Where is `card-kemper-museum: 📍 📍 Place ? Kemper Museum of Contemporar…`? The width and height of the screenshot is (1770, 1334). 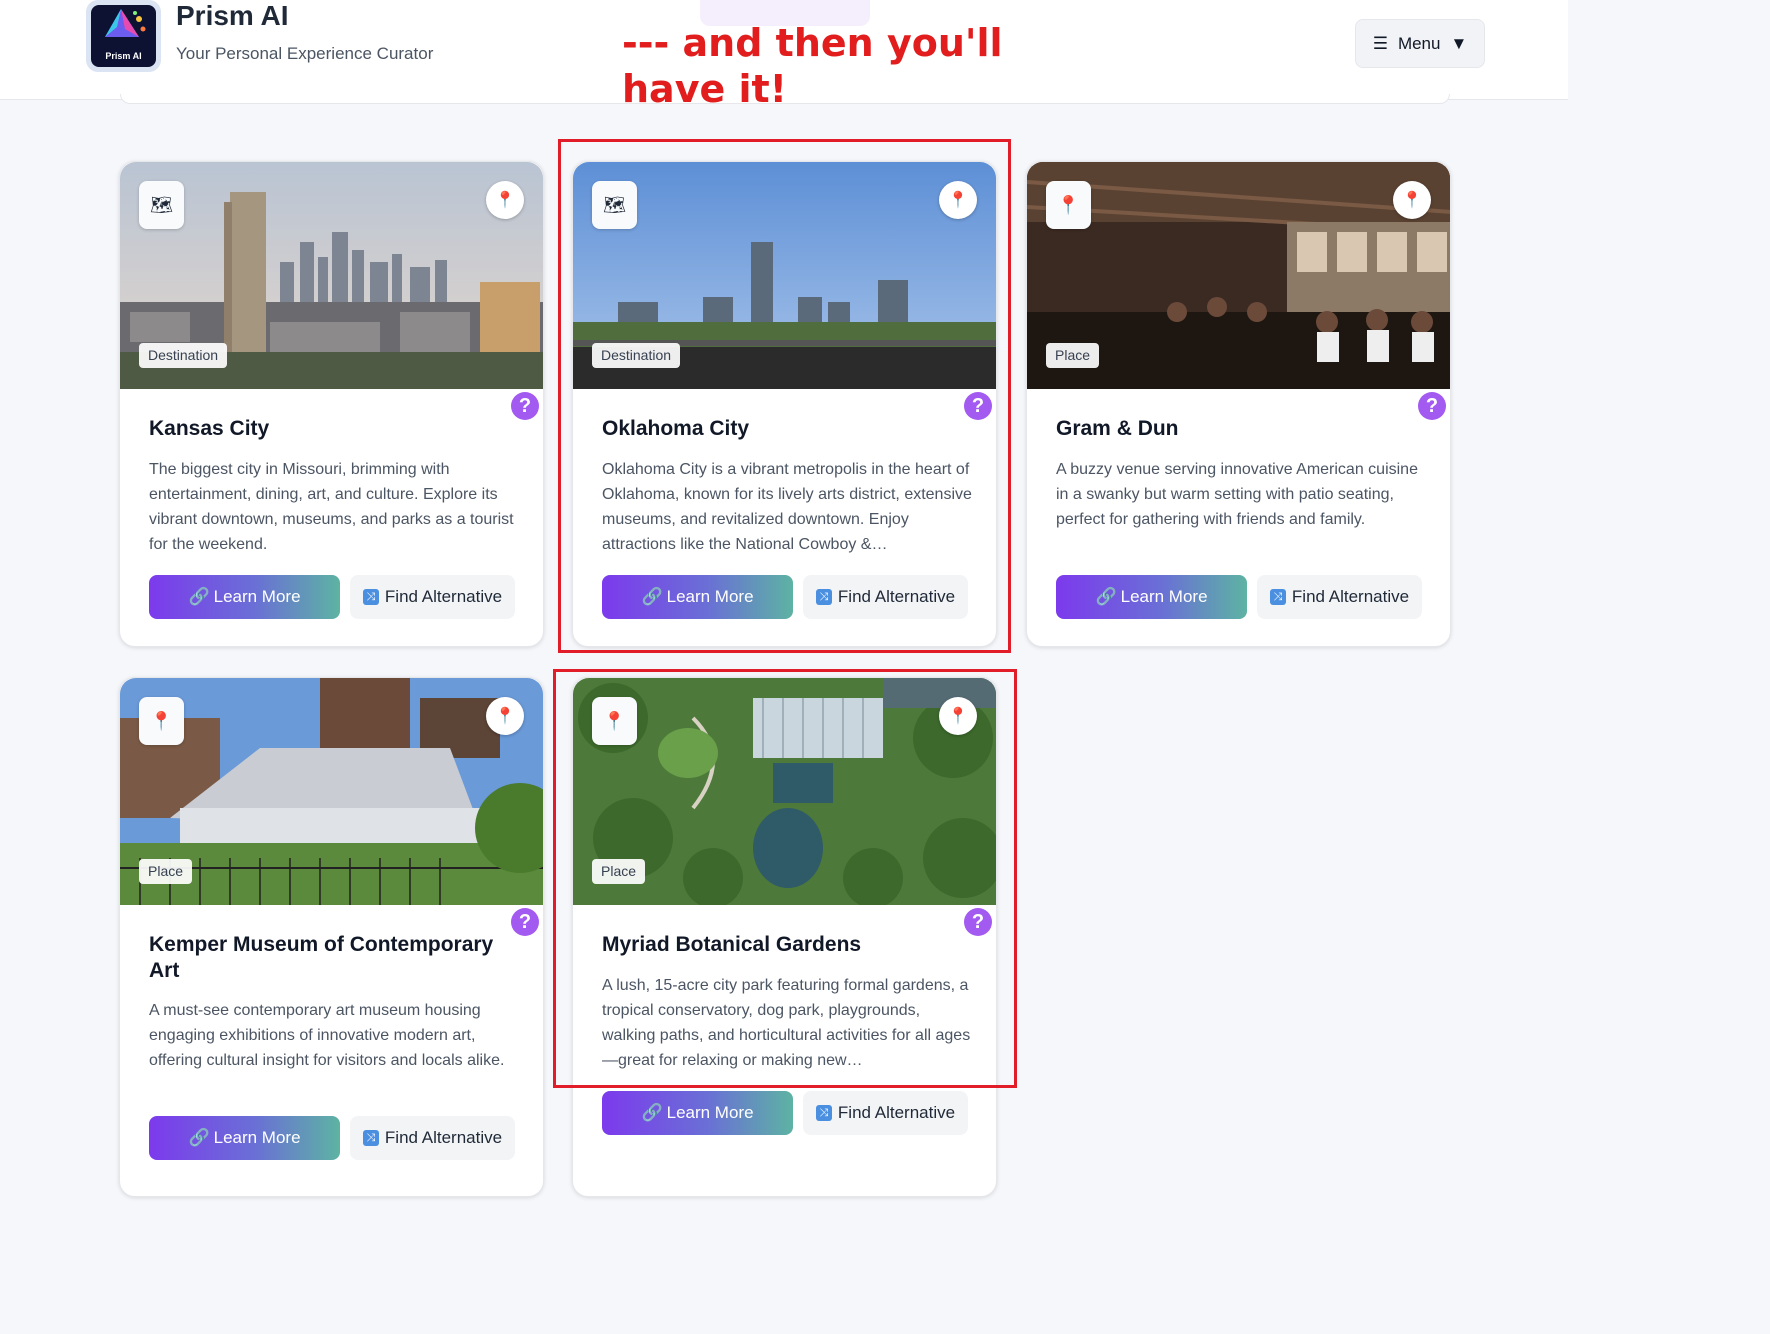
card-kemper-museum: 📍 📍 Place ? Kemper Museum of Contemporar… is located at coordinates (331, 937).